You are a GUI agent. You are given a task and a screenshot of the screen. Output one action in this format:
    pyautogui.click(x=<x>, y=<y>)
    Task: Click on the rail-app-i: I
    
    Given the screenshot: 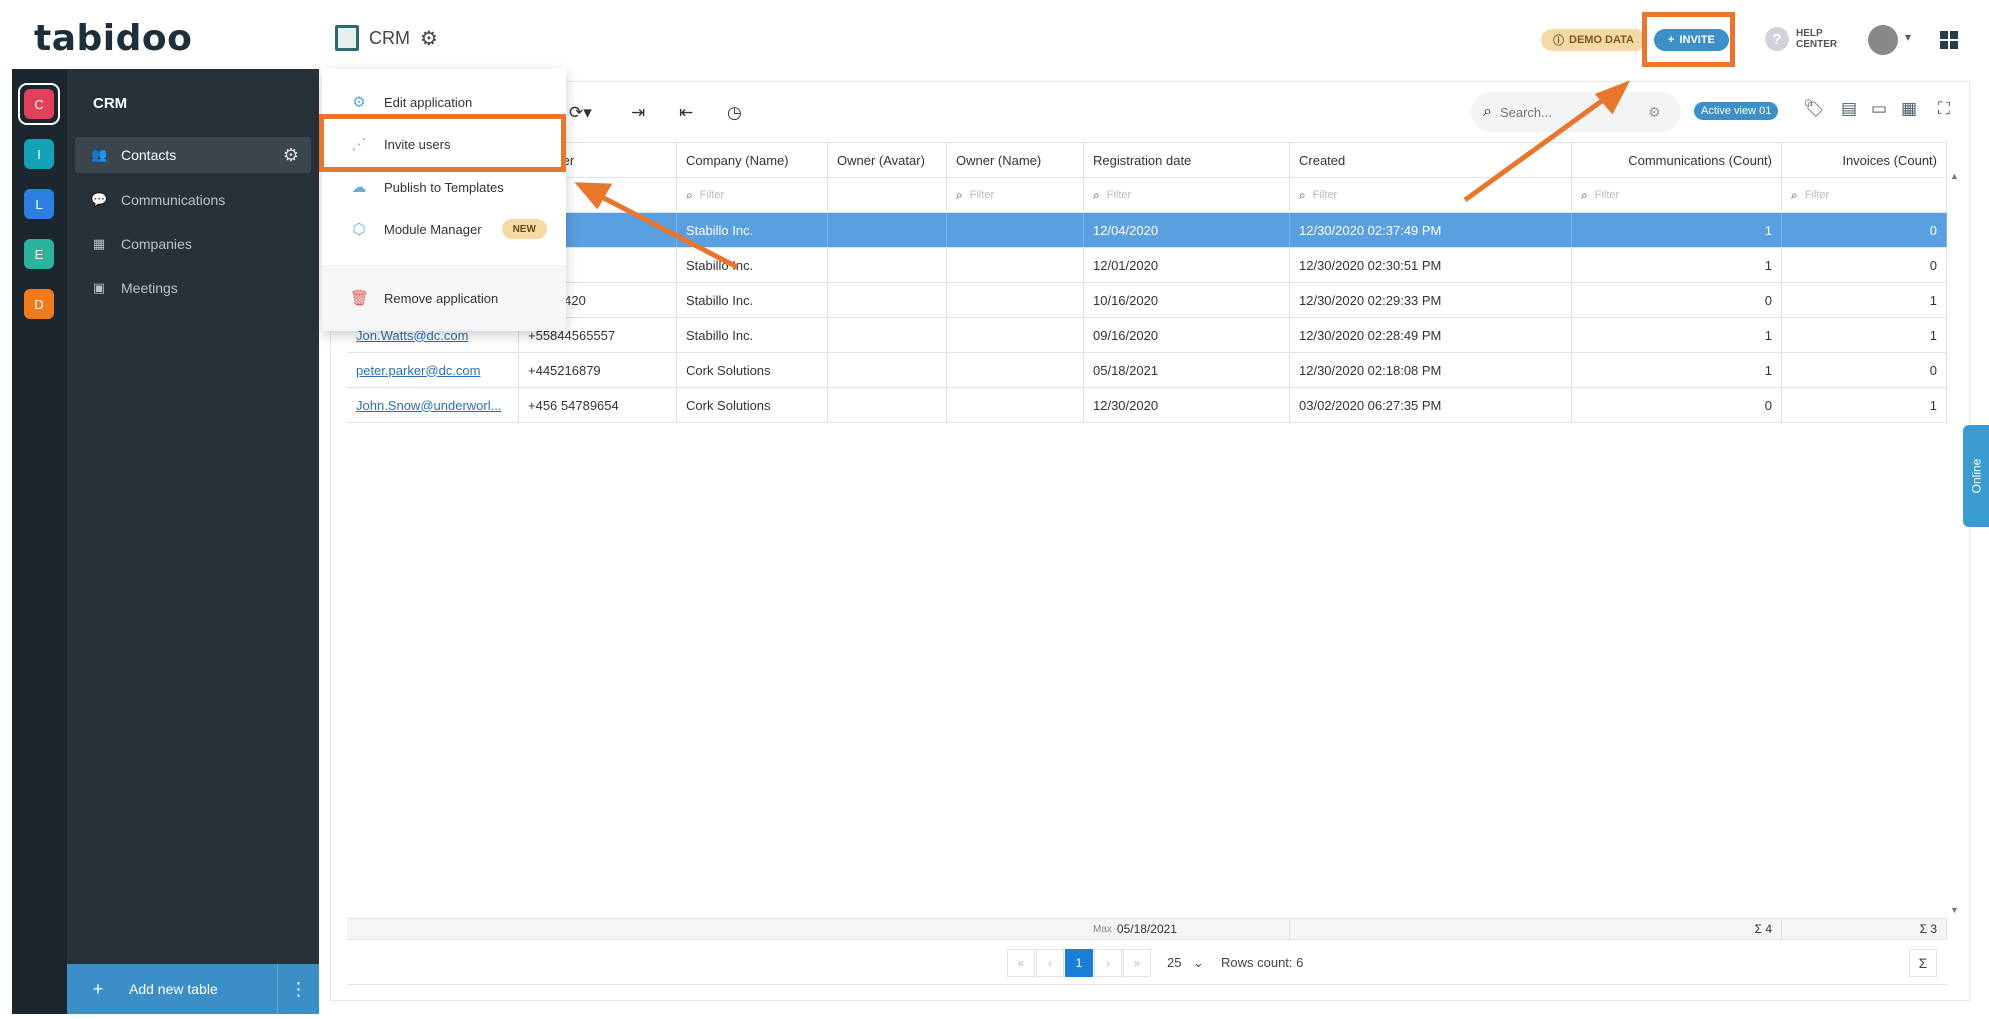 What is the action you would take?
    pyautogui.click(x=39, y=154)
    